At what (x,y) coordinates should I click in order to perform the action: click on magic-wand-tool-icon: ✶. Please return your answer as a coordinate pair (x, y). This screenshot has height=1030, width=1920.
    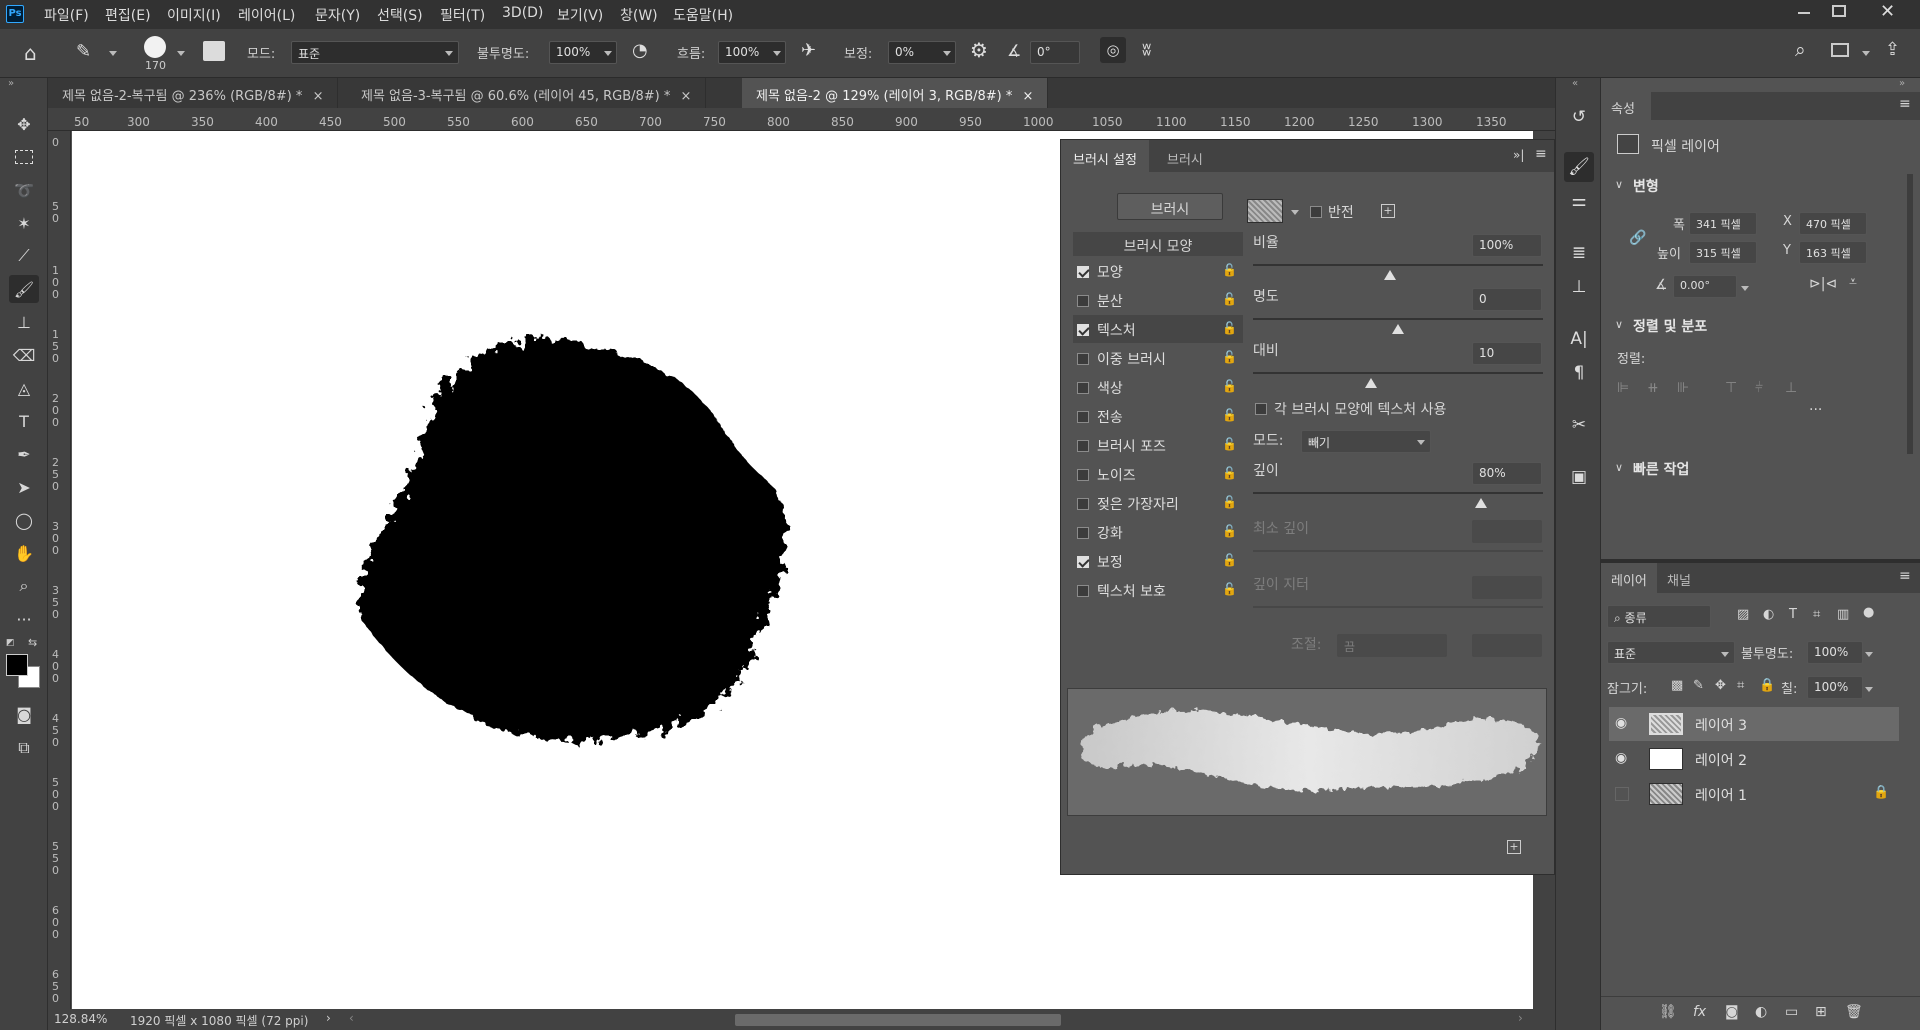
    Looking at the image, I should click on (24, 223).